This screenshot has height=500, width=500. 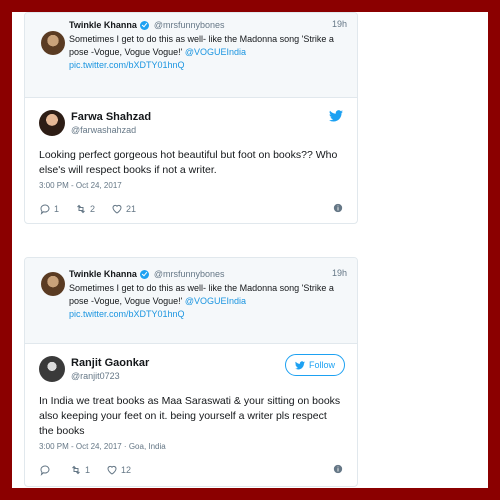 I want to click on retweet-count: 2, so click(x=93, y=209).